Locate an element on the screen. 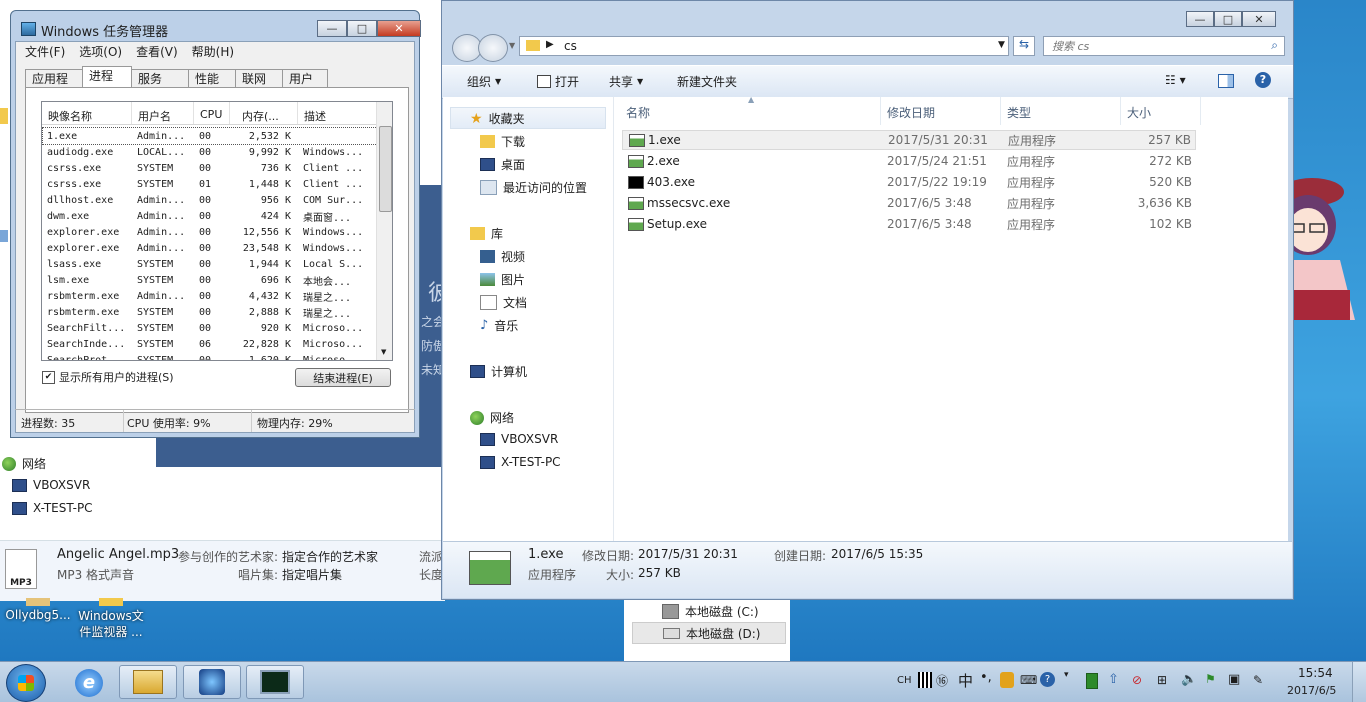 The width and height of the screenshot is (1366, 702). internet-explorer-icon: e is located at coordinates (89, 683).